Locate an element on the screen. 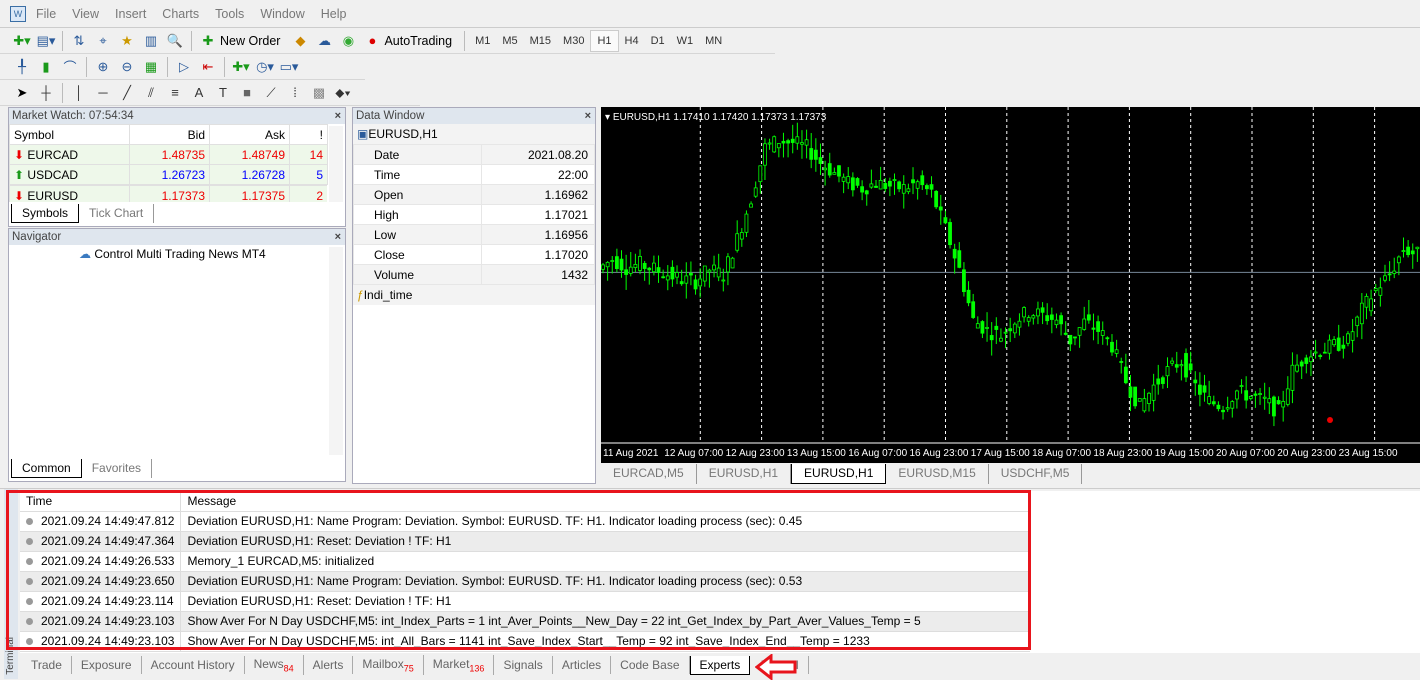  autoscroll-icon: ▷ is located at coordinates (184, 67).